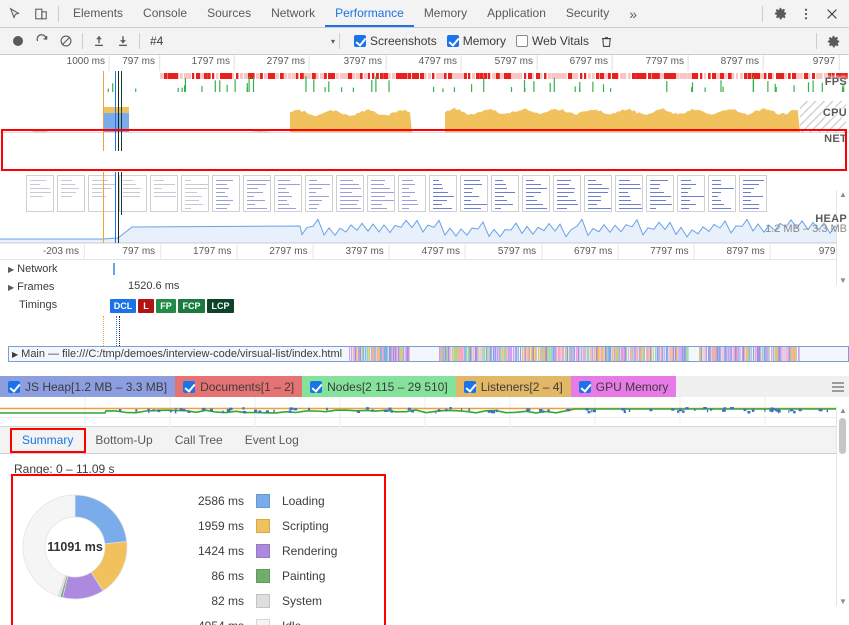 The image size is (849, 625). What do you see at coordinates (607, 41) in the screenshot?
I see `collect-garbage-icon` at bounding box center [607, 41].